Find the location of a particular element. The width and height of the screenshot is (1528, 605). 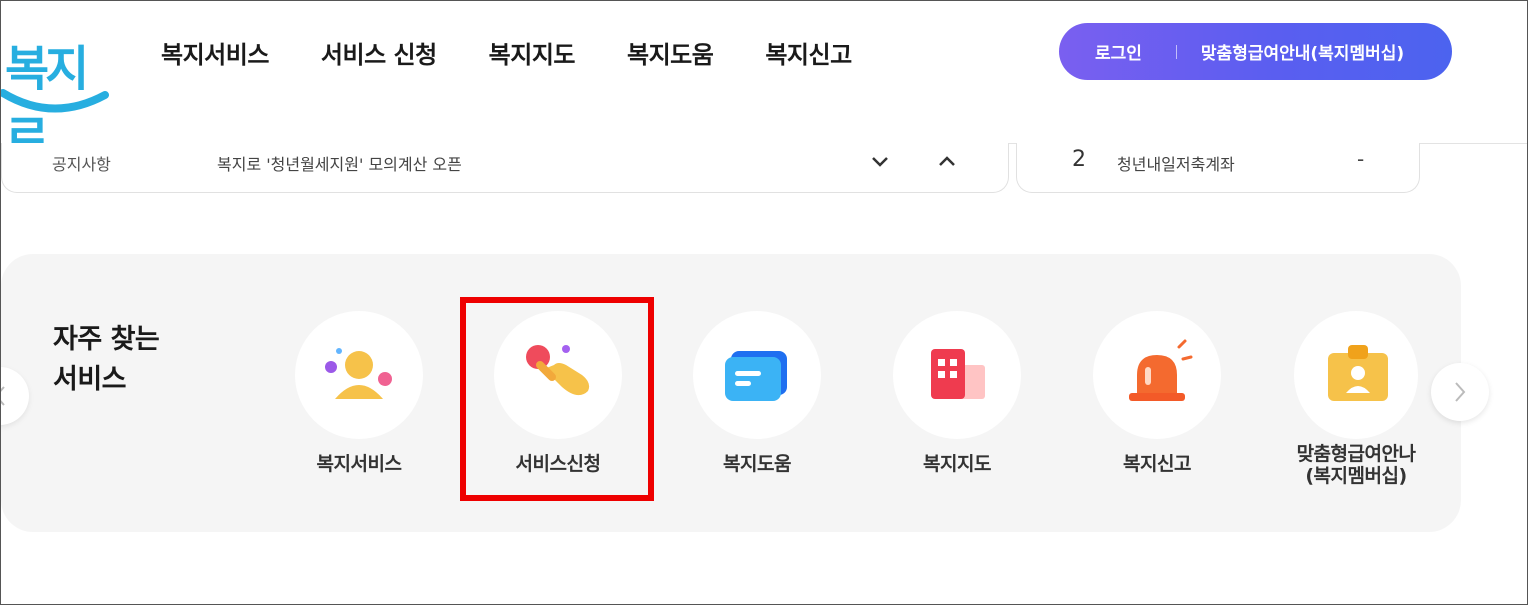

person-bubbles-icon is located at coordinates (358, 373).